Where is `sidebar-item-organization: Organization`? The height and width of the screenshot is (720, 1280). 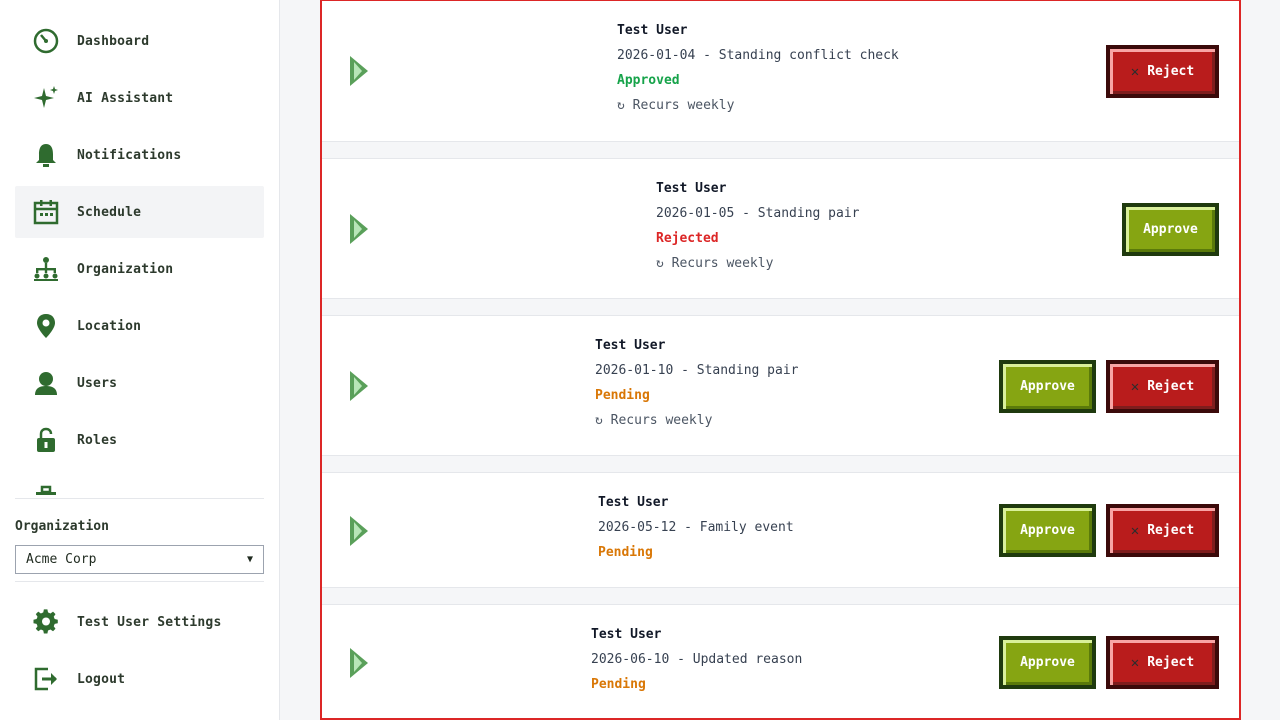
sidebar-item-organization: Organization is located at coordinates (139, 269).